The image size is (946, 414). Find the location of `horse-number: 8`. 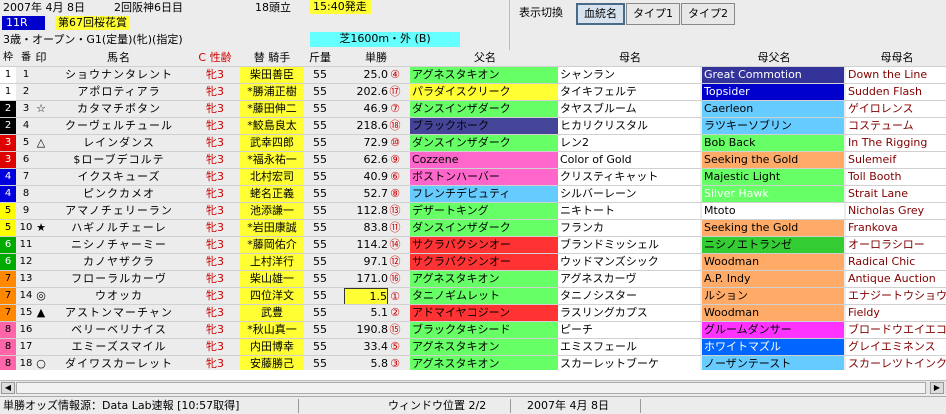

horse-number: 8 is located at coordinates (26, 193).